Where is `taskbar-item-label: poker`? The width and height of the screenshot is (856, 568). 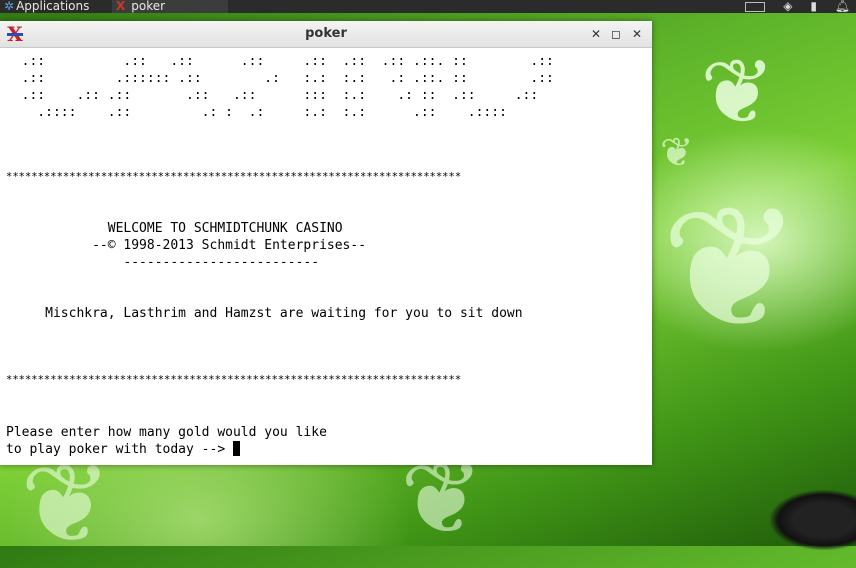 taskbar-item-label: poker is located at coordinates (148, 6).